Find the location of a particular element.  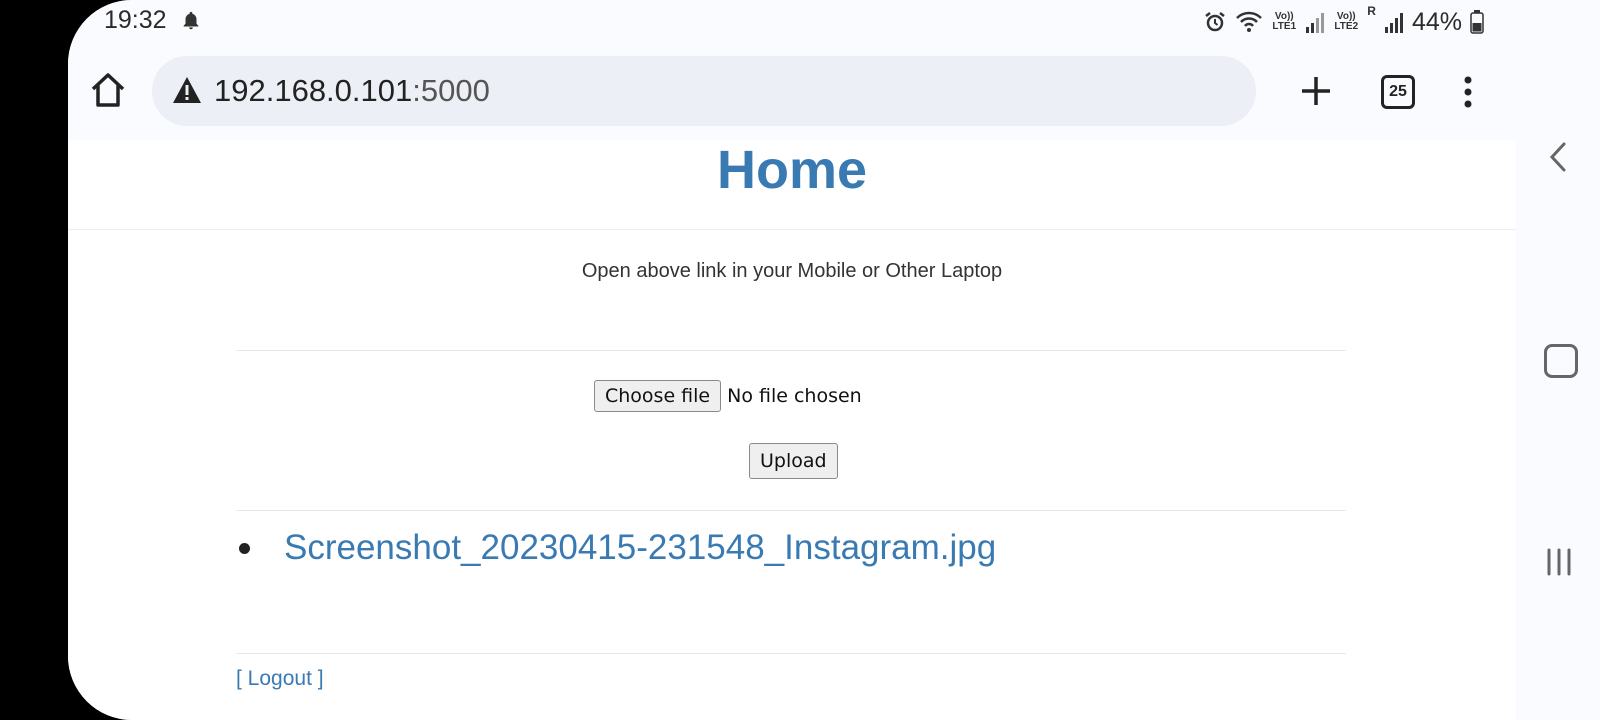

roaming-label: R is located at coordinates (1371, 11).